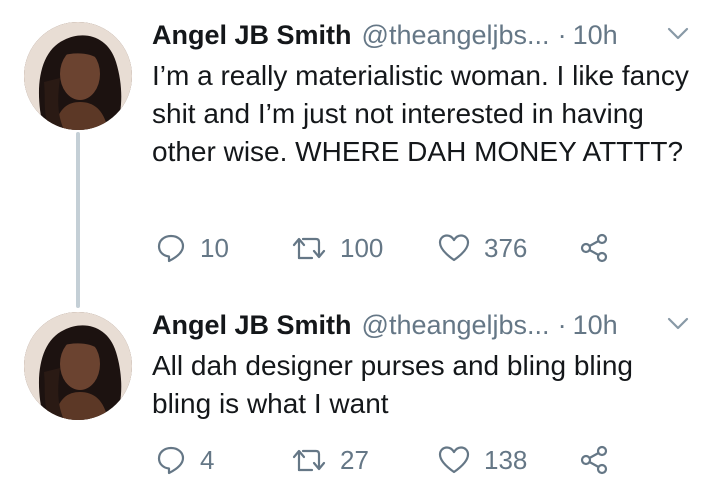 This screenshot has width=720, height=480. I want to click on retweet-count: 27, so click(354, 459).